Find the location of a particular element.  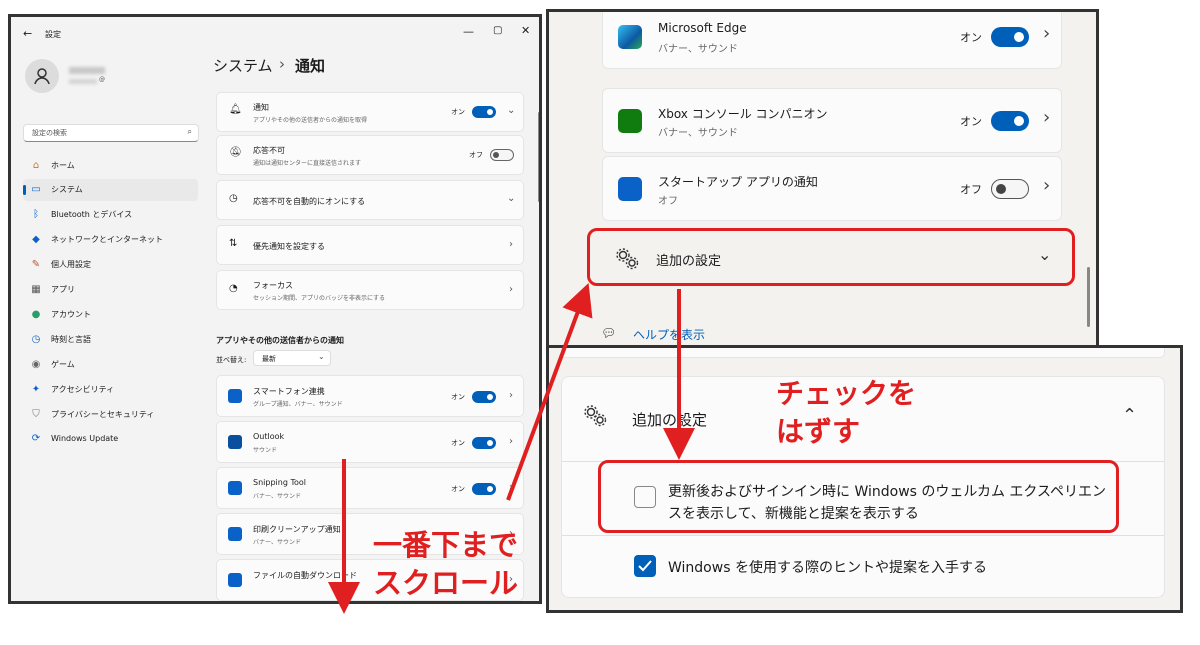

scroll-annotation-line2: スクロール is located at coordinates (446, 583).